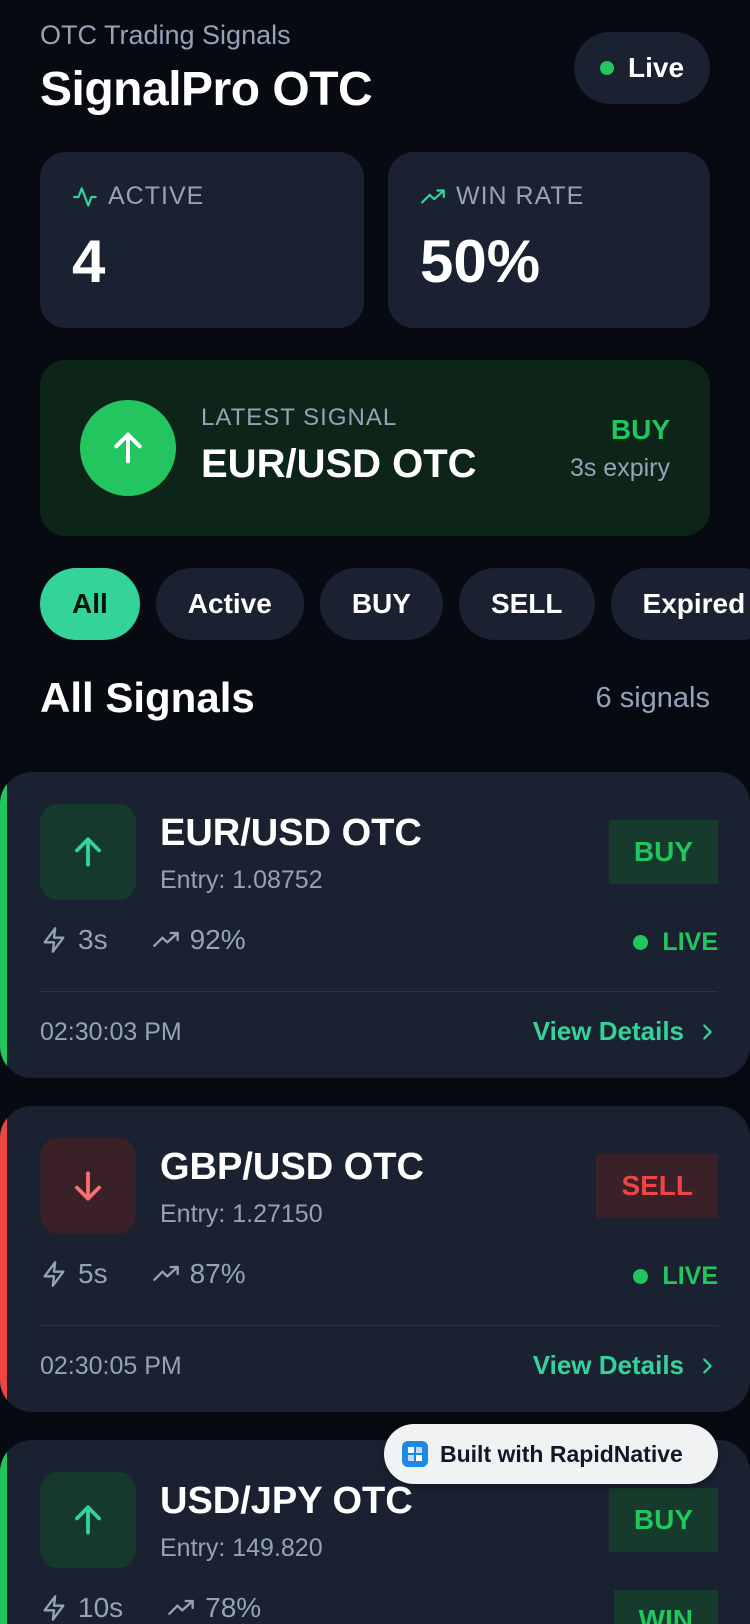  Describe the element at coordinates (286, 1501) in the screenshot. I see `signal-pair: USD/JPY OTC` at that location.